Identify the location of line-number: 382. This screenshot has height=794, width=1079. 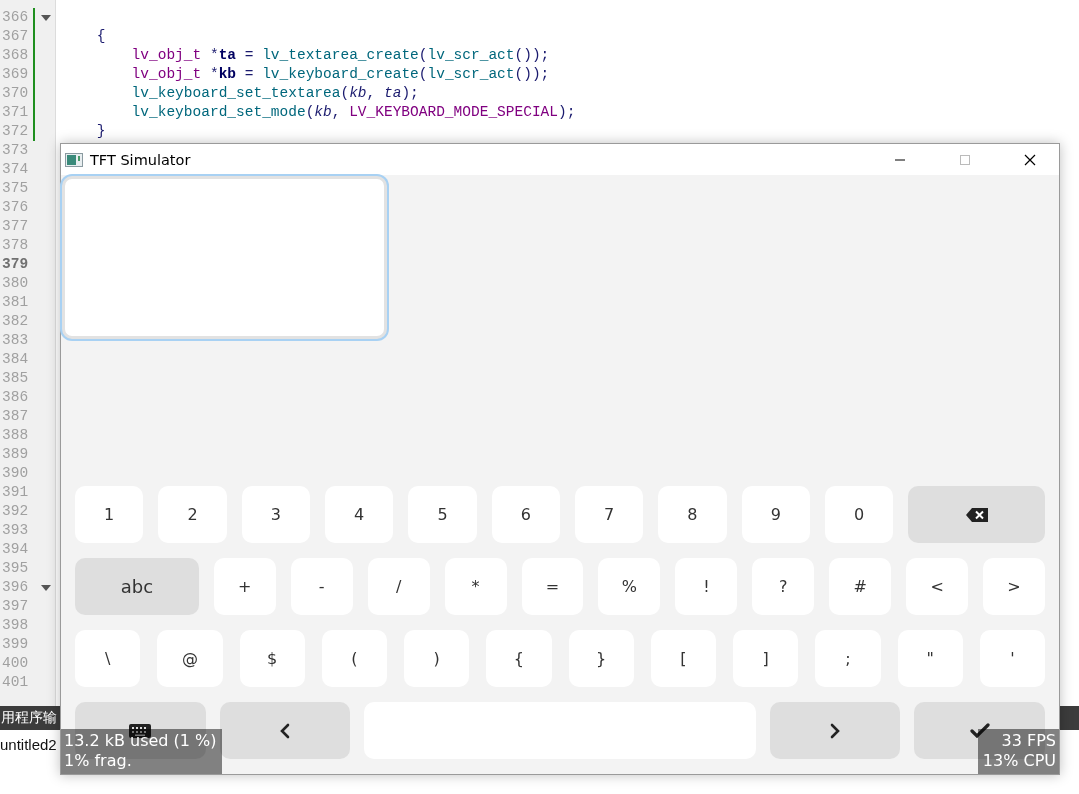
(15, 321).